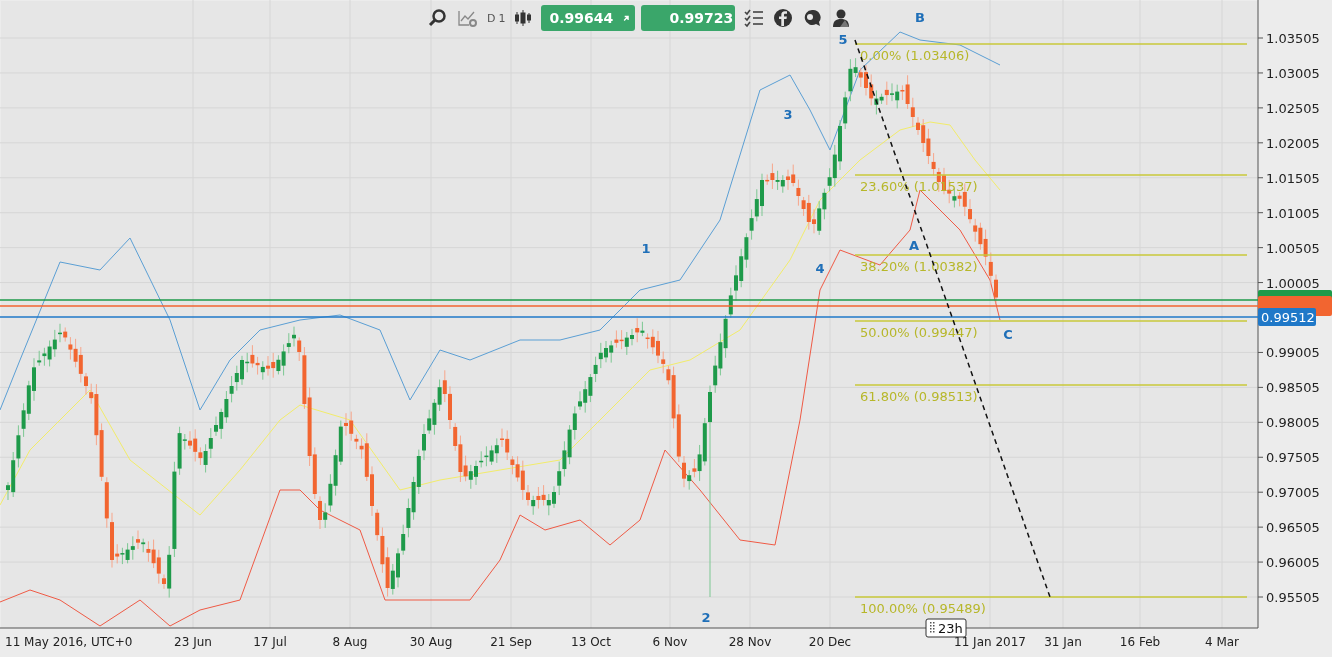  Describe the element at coordinates (1293, 597) in the screenshot. I see `price-axis-label: 0.95505` at that location.